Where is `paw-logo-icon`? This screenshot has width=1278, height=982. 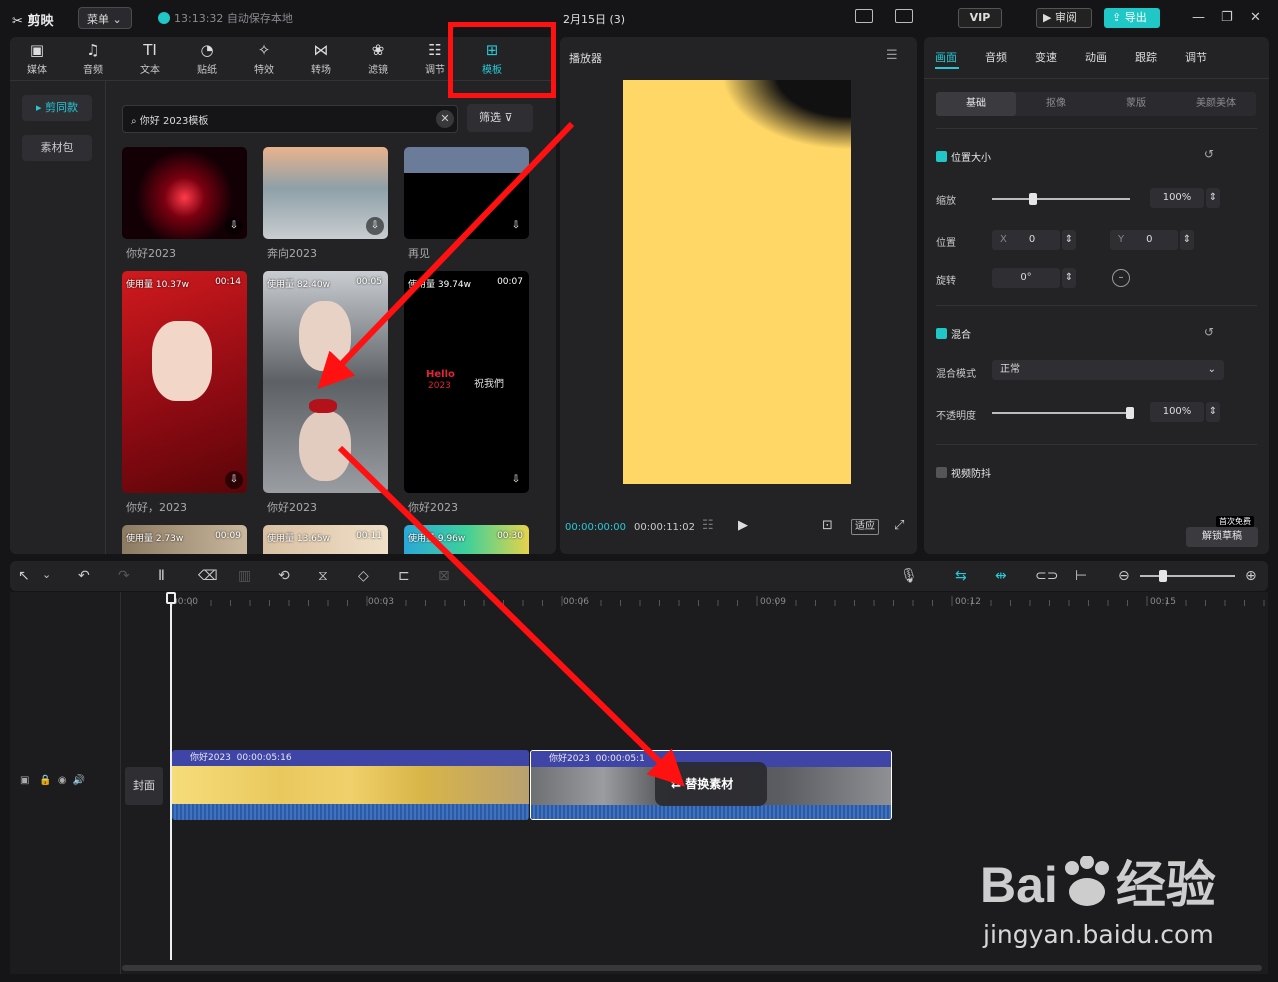 paw-logo-icon is located at coordinates (1087, 881).